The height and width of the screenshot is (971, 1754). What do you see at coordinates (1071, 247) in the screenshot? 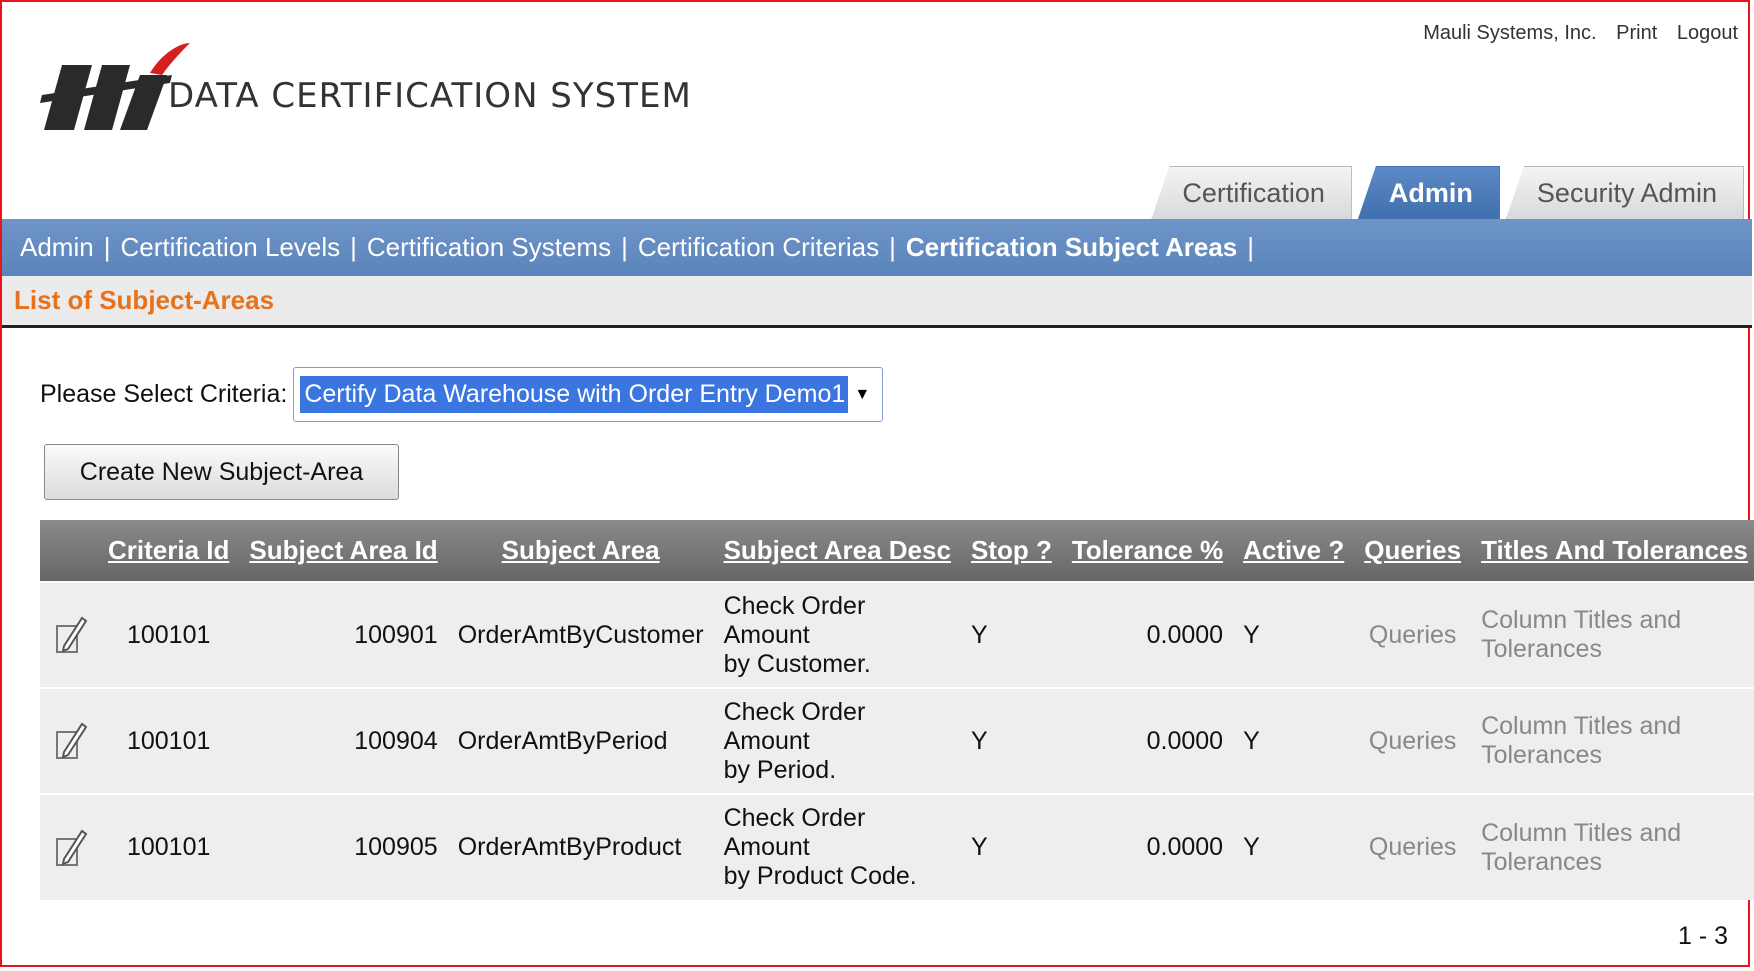
I see `nav-certification-subject-areas: Certification Subject Areas` at bounding box center [1071, 247].